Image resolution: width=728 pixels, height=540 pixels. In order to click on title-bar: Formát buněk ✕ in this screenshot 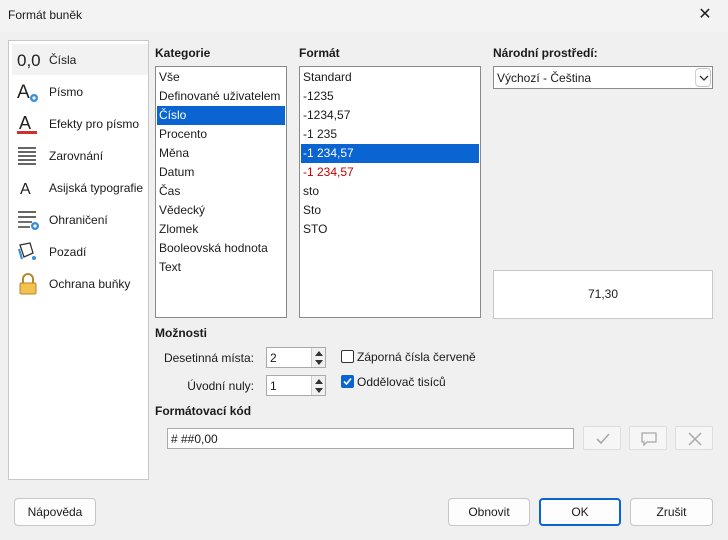, I will do `click(364, 16)`.